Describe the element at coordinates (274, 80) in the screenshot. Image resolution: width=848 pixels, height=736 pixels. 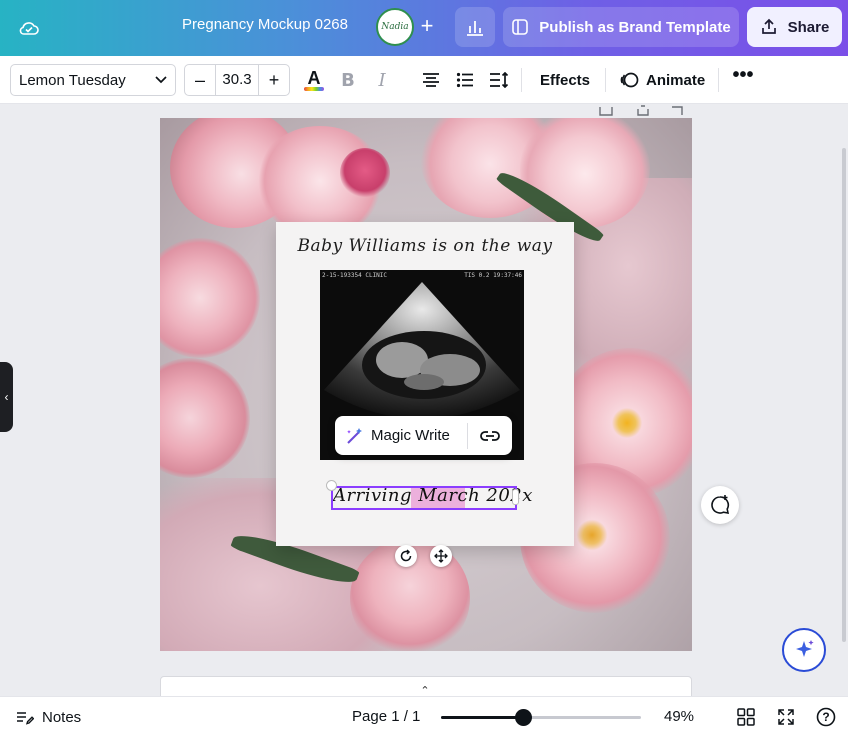
I see `increase-font-size-button: +` at that location.